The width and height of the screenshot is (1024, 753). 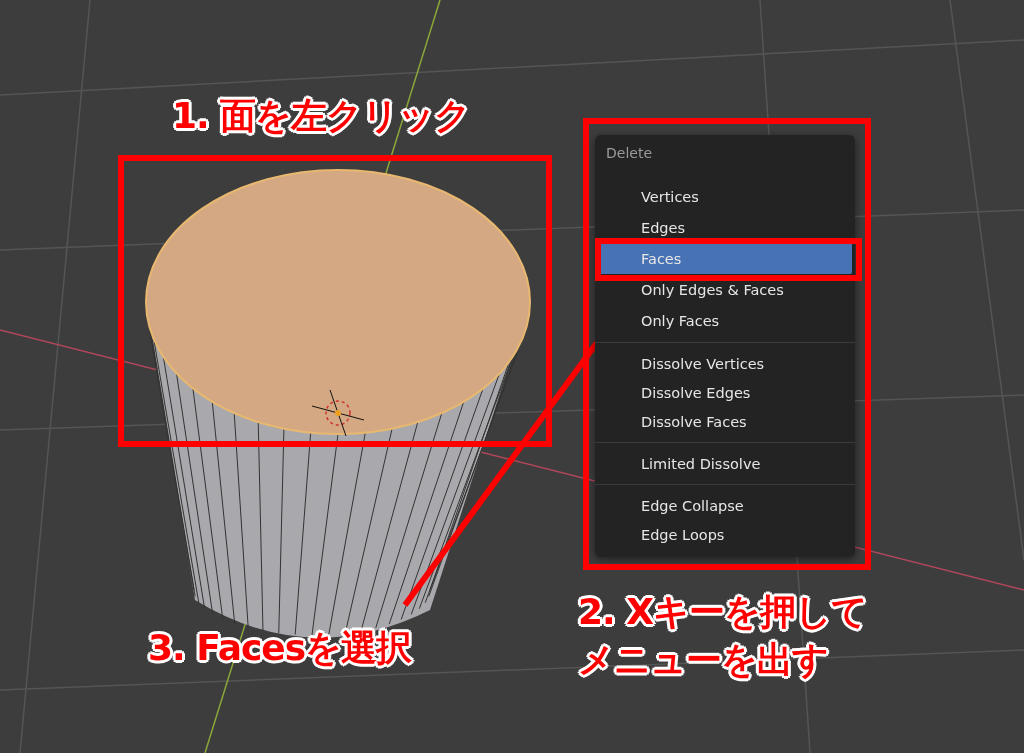 What do you see at coordinates (725, 196) in the screenshot?
I see `menu-item: Vertices` at bounding box center [725, 196].